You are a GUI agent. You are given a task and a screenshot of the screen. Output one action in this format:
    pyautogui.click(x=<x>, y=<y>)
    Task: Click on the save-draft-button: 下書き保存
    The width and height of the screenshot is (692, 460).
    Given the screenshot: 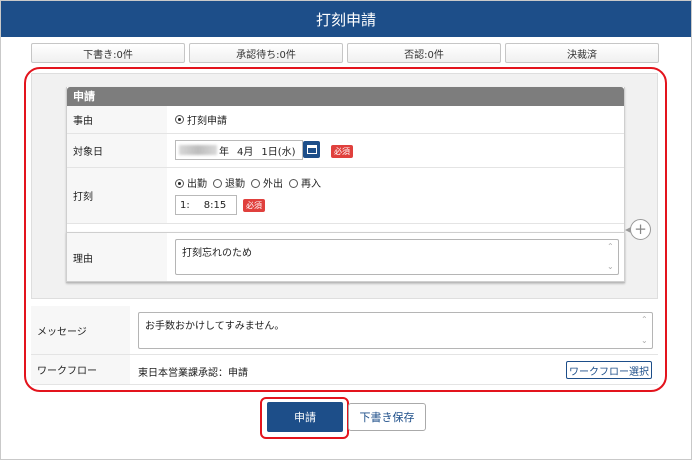 What is the action you would take?
    pyautogui.click(x=387, y=417)
    